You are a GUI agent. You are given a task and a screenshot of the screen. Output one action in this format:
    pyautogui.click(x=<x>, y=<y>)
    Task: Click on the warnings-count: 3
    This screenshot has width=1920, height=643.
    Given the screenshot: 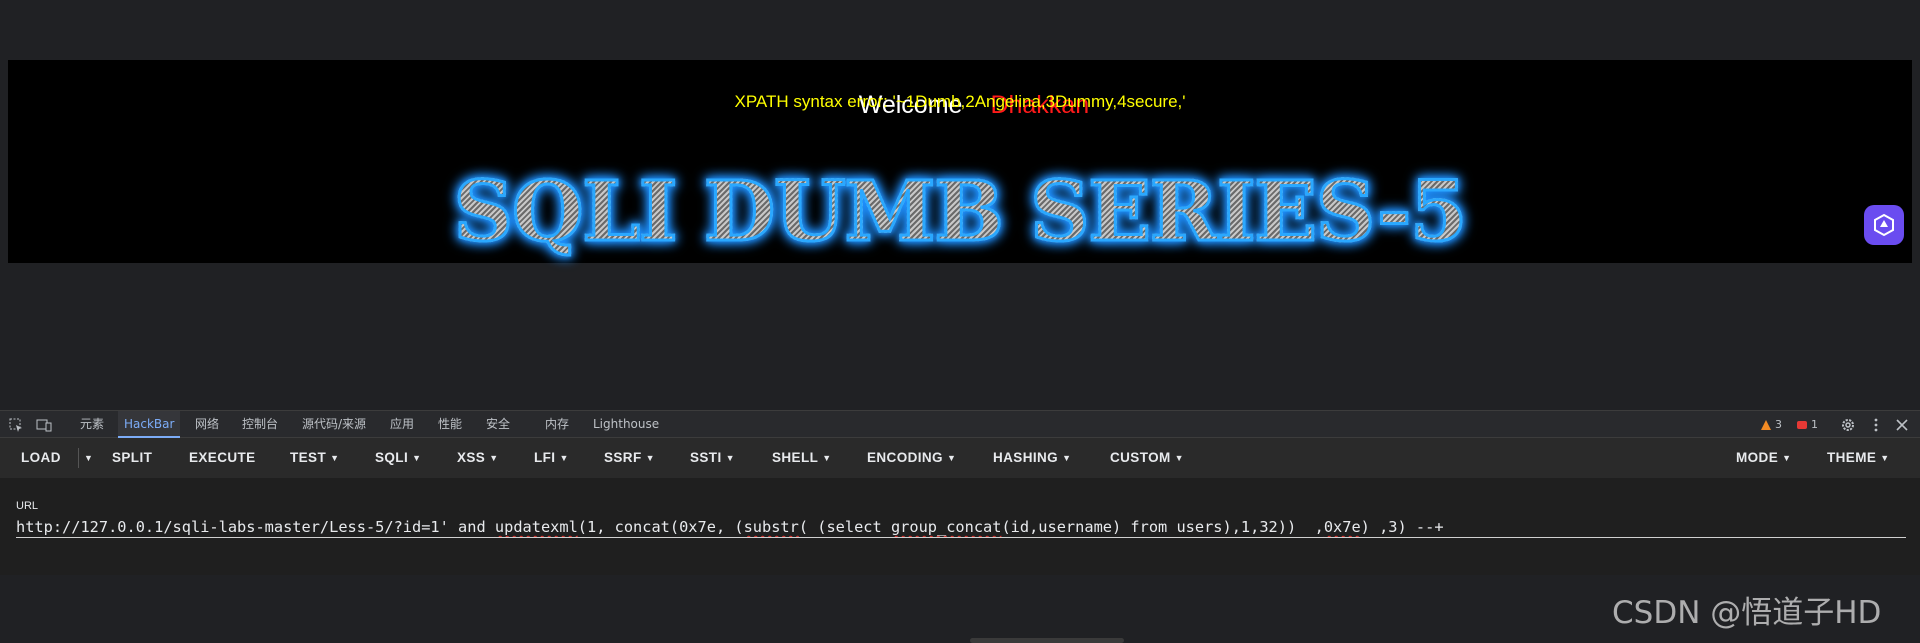 What is the action you would take?
    pyautogui.click(x=1778, y=424)
    